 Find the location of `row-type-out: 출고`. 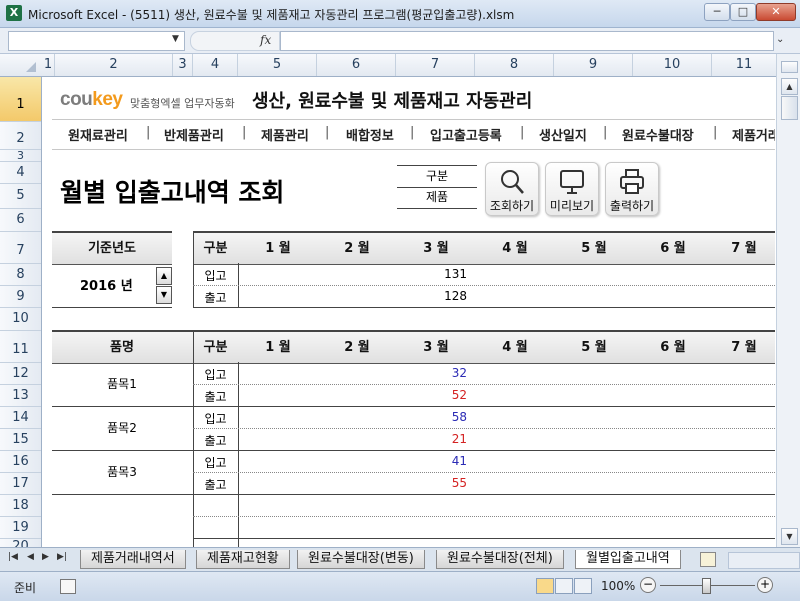

row-type-out: 출고 is located at coordinates (215, 441).